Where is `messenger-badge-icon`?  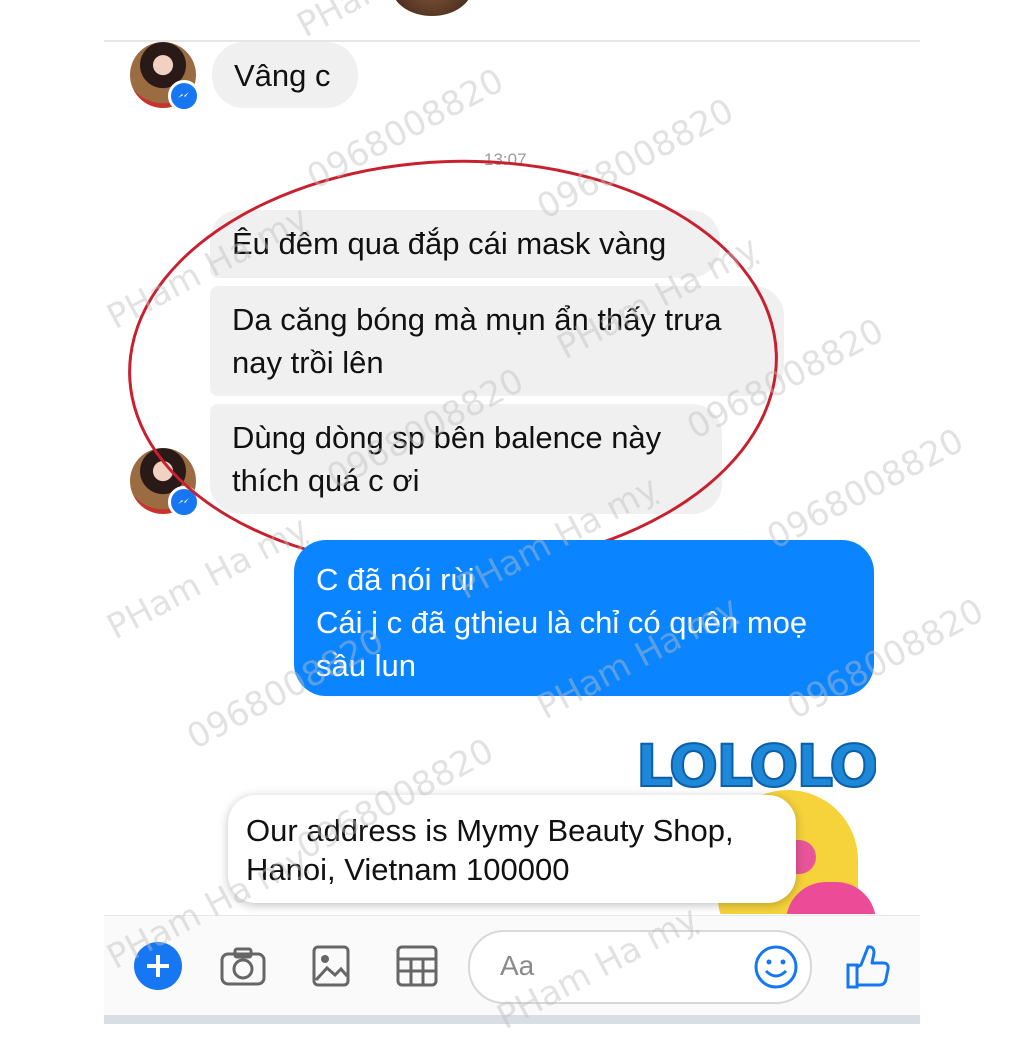
messenger-badge-icon is located at coordinates (184, 96).